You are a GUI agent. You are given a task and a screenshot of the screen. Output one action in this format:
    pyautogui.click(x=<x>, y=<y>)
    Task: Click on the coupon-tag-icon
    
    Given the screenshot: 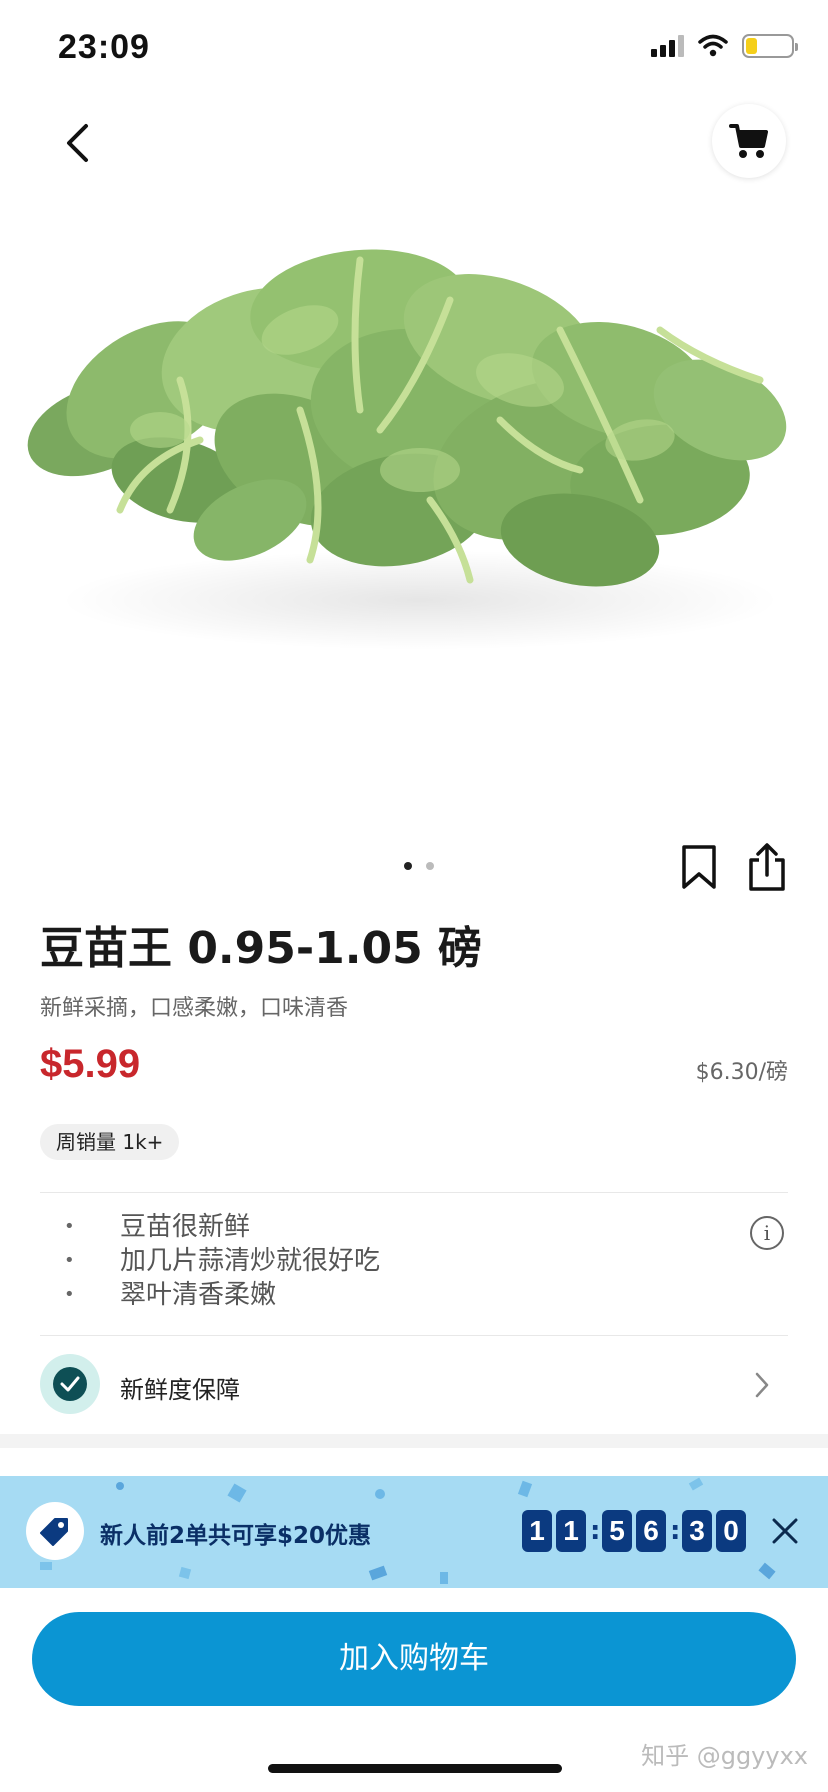 What is the action you would take?
    pyautogui.click(x=55, y=1531)
    